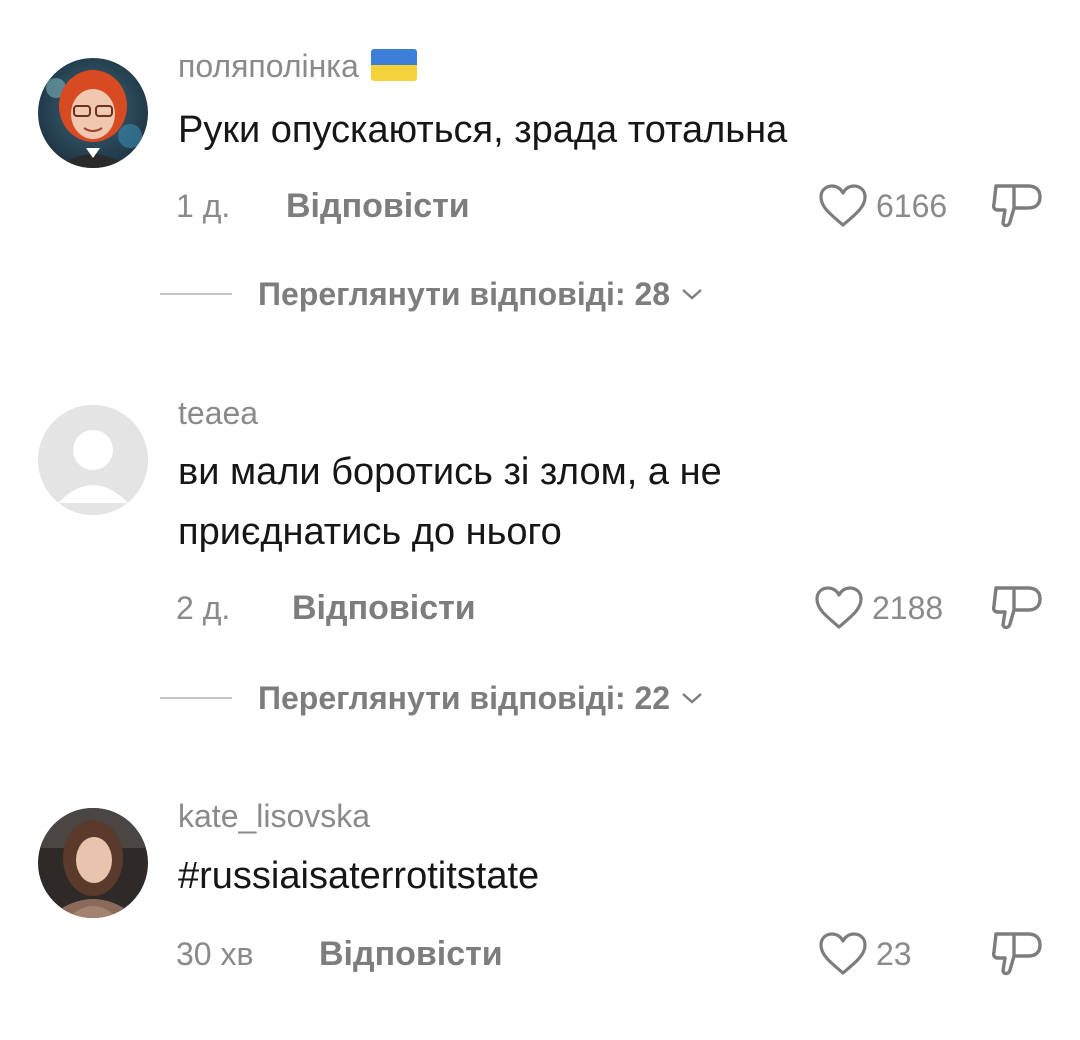  What do you see at coordinates (268, 66) in the screenshot?
I see `username-text: поляполінка` at bounding box center [268, 66].